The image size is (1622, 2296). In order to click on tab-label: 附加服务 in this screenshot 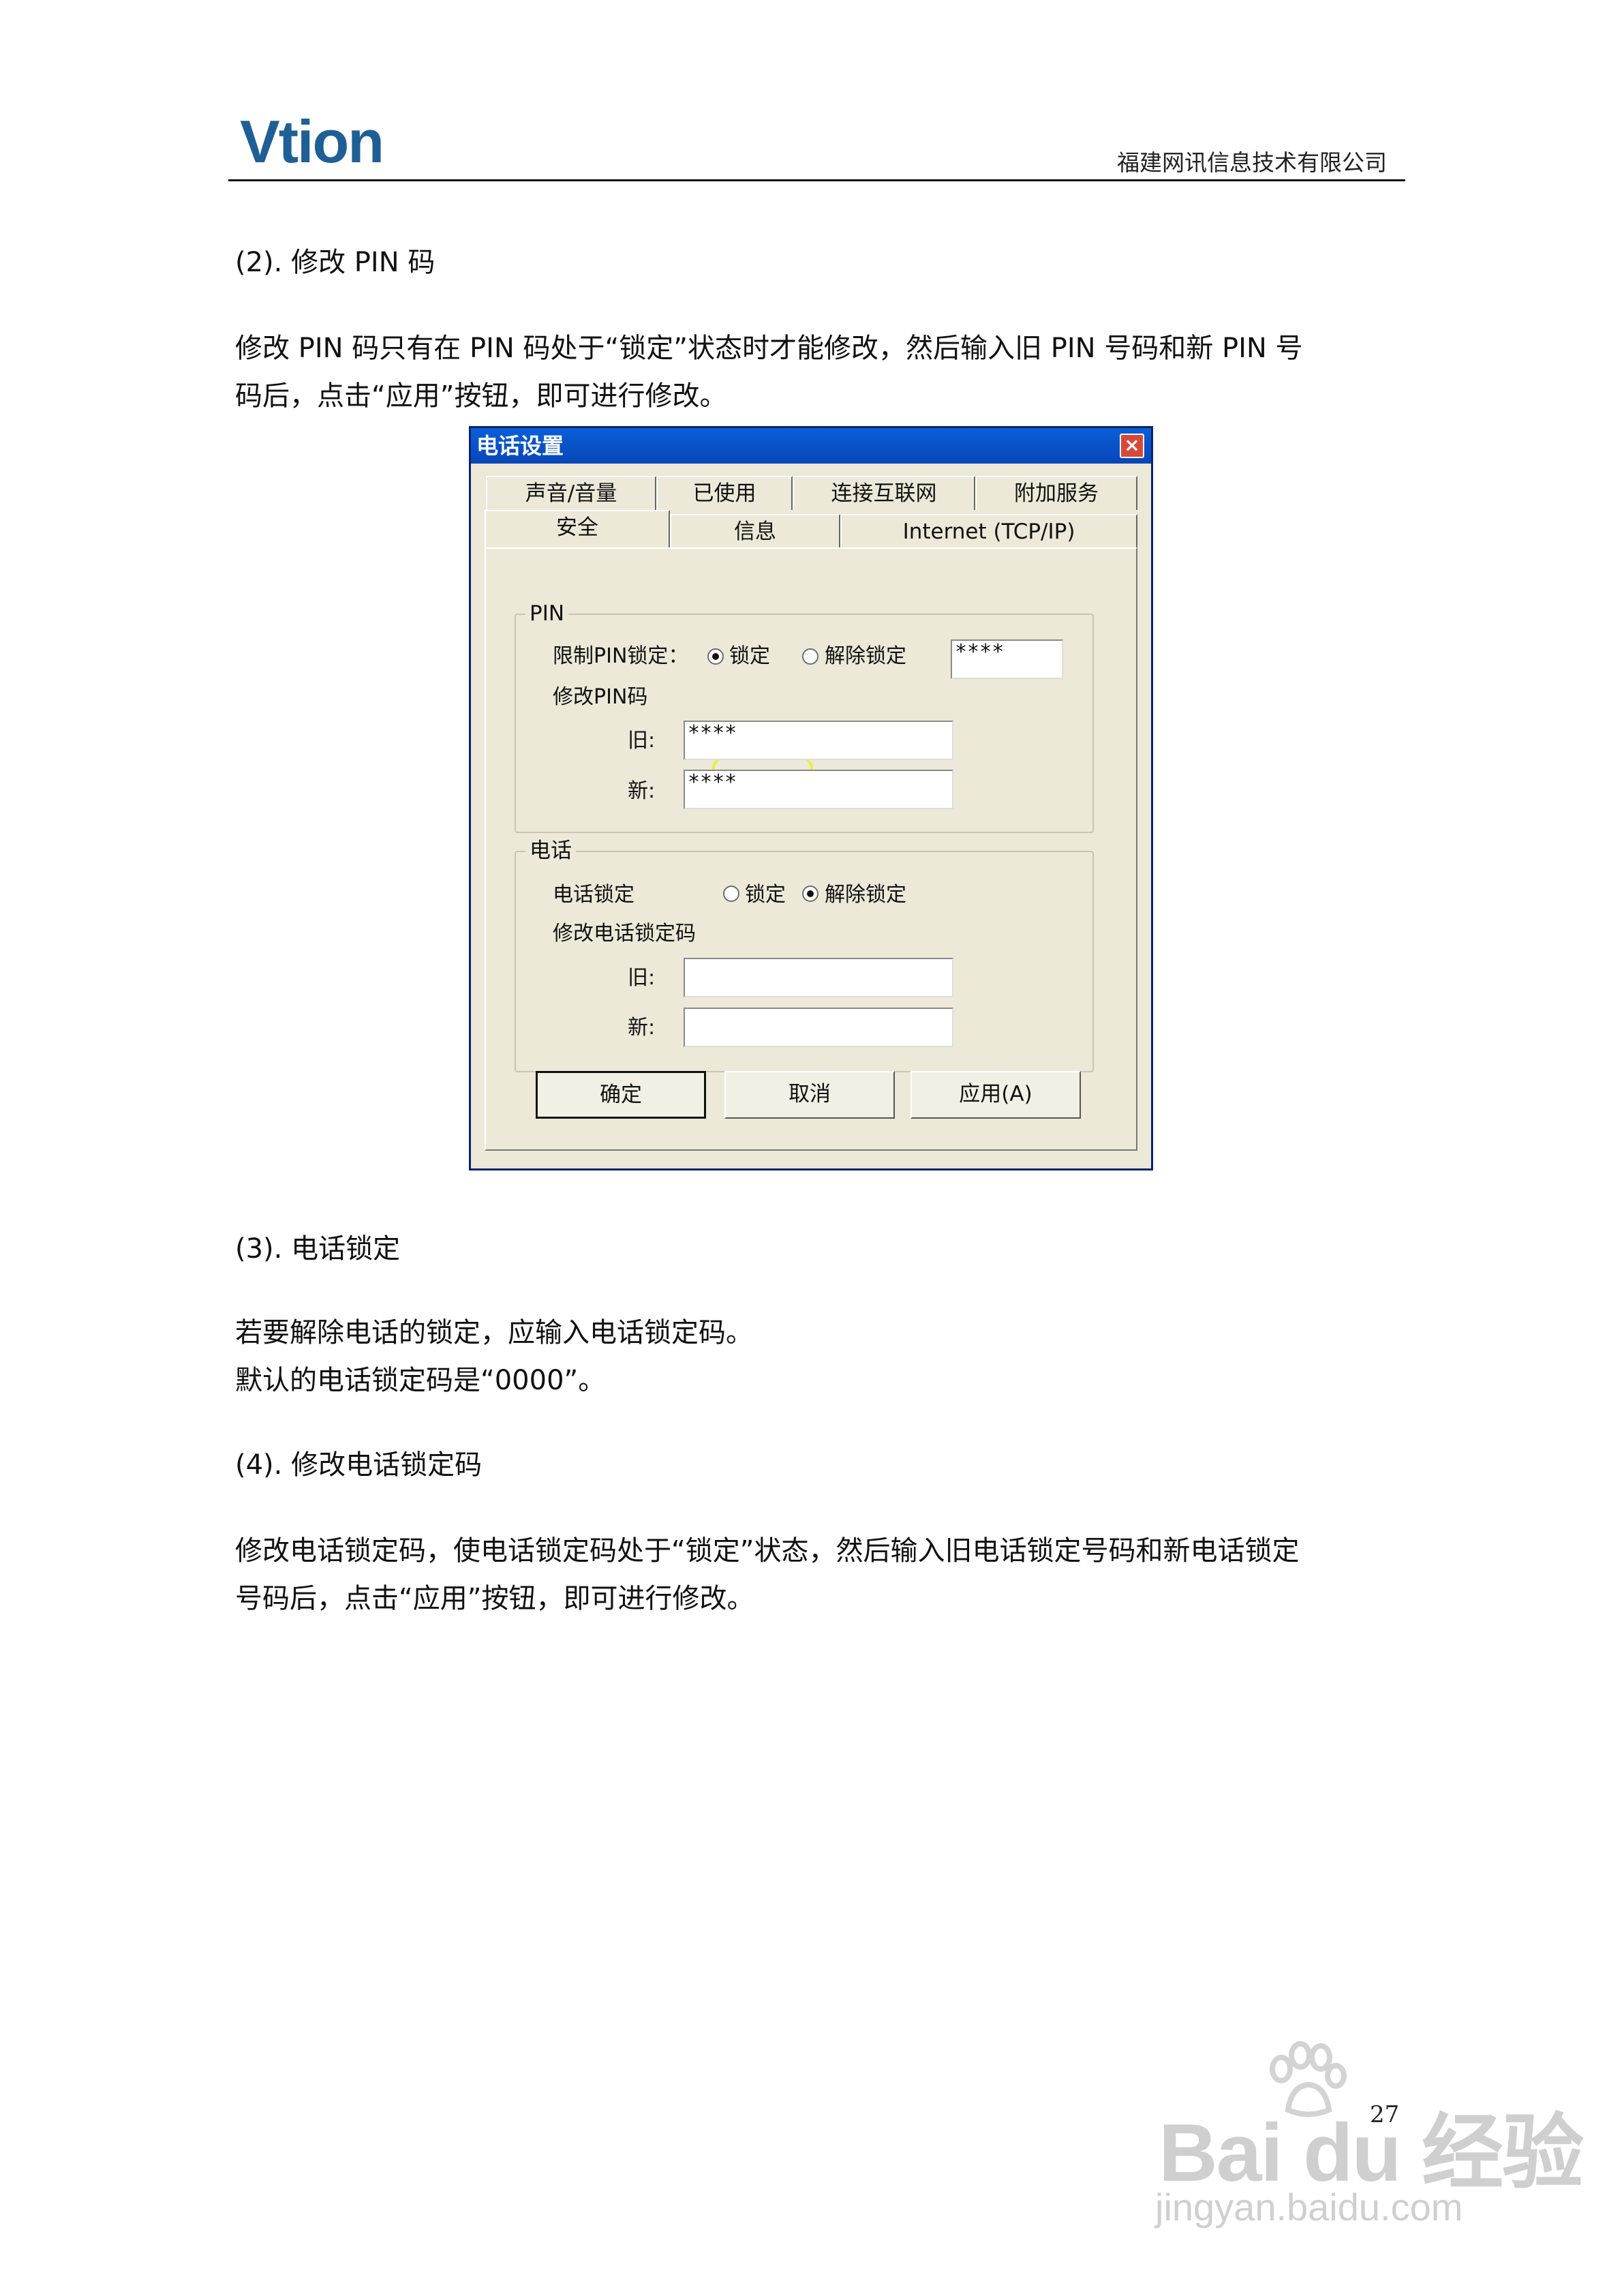, I will do `click(1056, 493)`.